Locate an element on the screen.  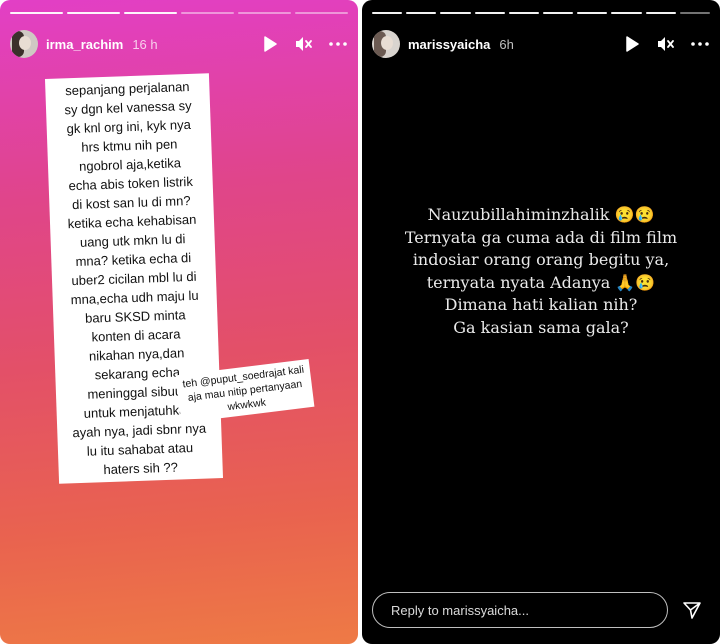
story-header: irma_rachim 16 h is located at coordinates (179, 44).